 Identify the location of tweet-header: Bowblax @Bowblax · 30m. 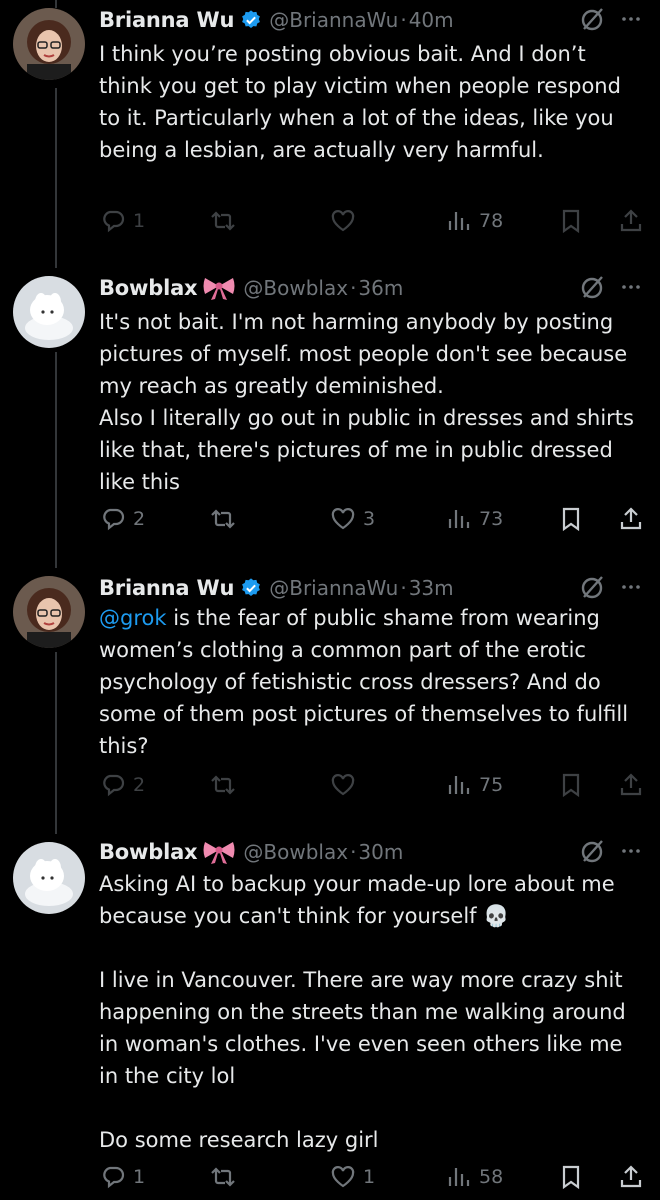
(251, 852).